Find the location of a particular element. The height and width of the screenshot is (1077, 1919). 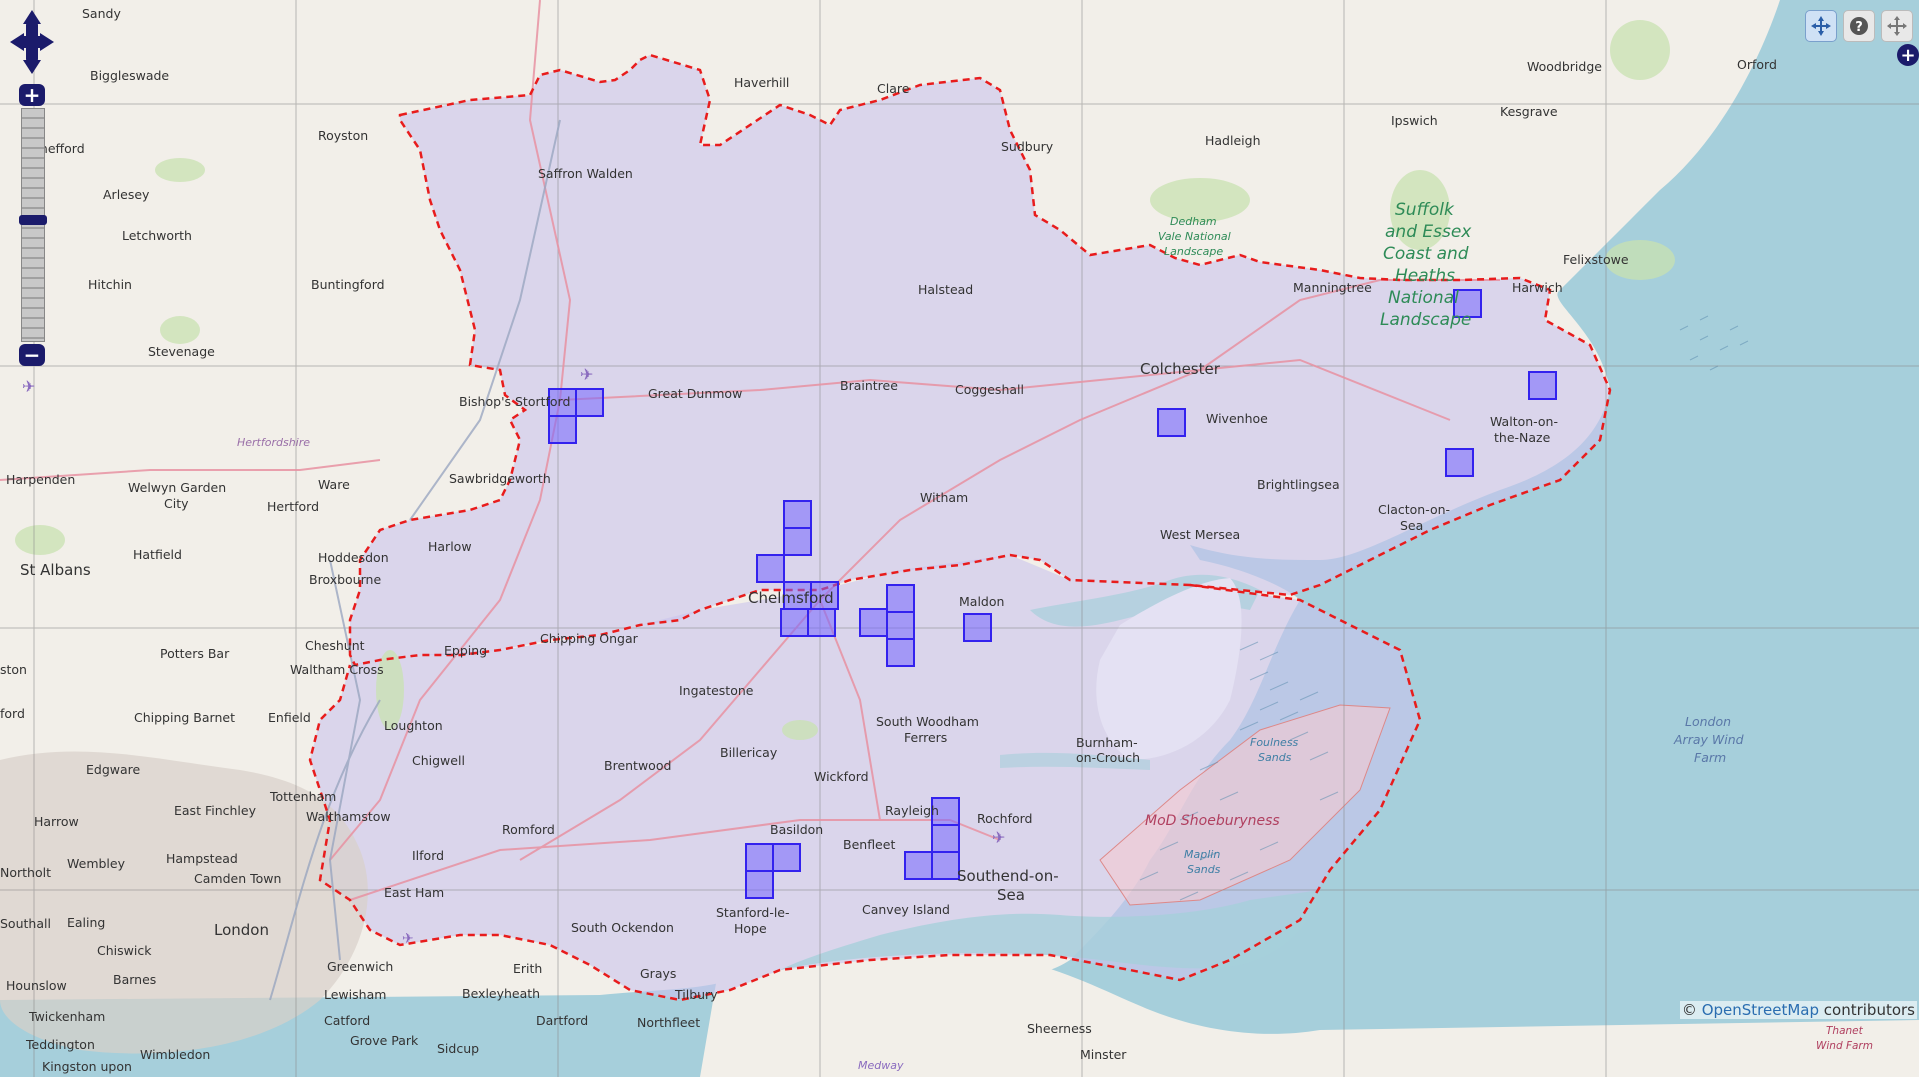

place-label: Lewisham is located at coordinates (355, 994).